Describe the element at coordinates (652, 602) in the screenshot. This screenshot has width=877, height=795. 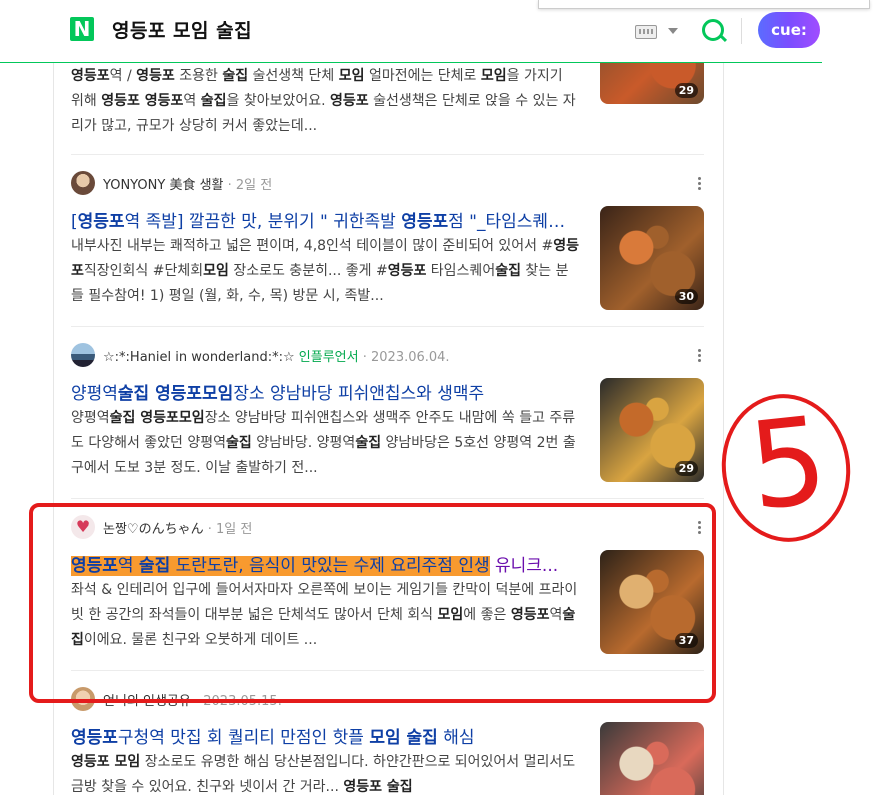
I see `post-thumbnail: 37` at that location.